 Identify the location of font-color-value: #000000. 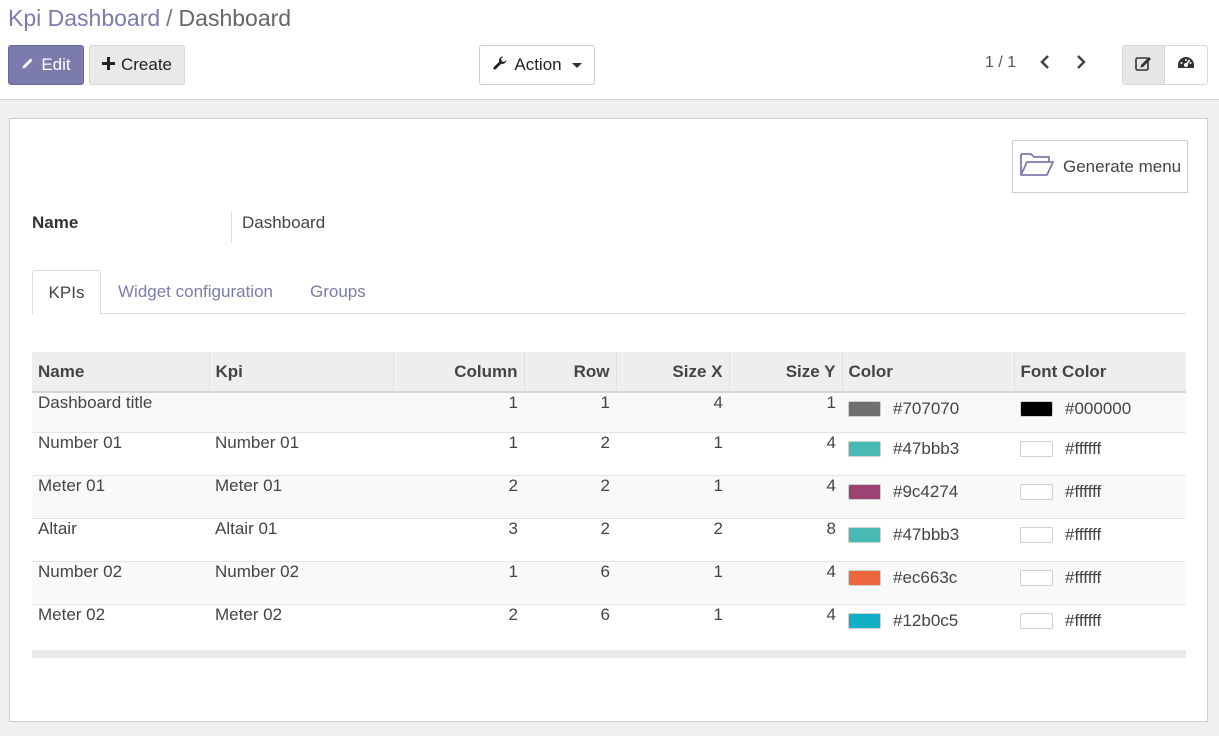
(1098, 408).